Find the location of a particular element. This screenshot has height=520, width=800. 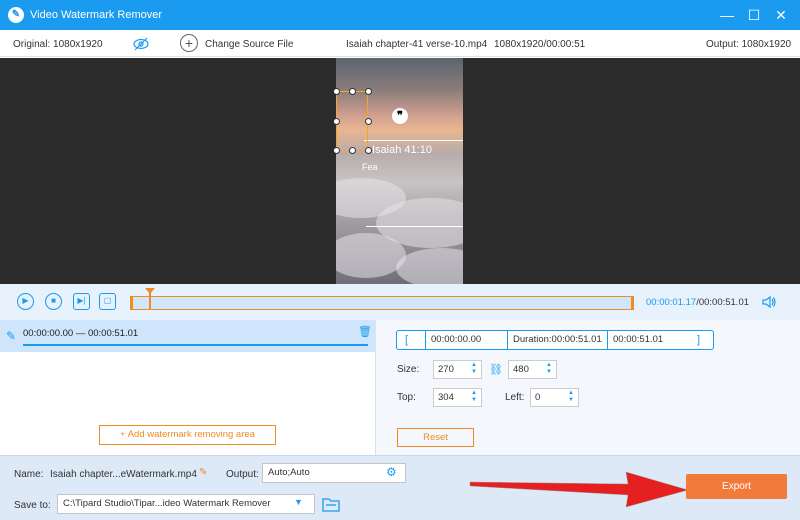

playback-controls: ▶ ■ ▶| ▢ 00:00:01.17/00:00:51.01 is located at coordinates (400, 302).